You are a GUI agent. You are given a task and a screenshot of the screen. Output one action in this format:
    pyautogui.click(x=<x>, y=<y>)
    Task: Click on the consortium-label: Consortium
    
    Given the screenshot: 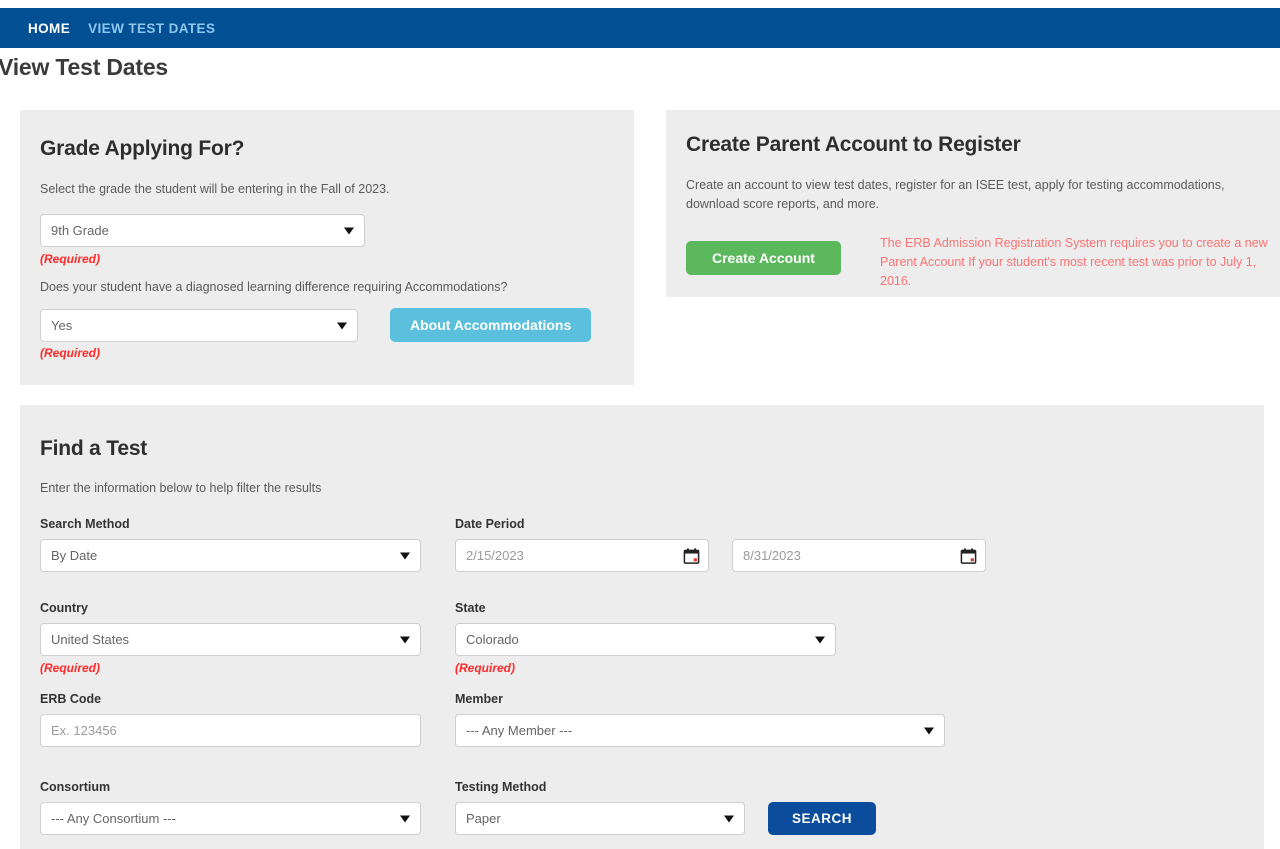 What is the action you would take?
    pyautogui.click(x=75, y=787)
    